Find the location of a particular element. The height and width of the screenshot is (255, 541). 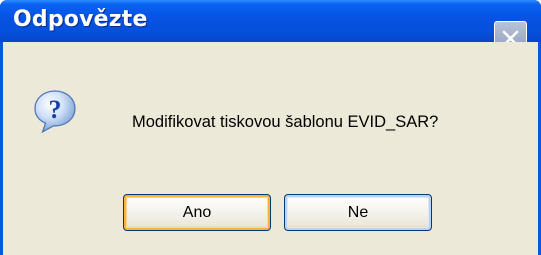

yes-button: Ano is located at coordinates (197, 212).